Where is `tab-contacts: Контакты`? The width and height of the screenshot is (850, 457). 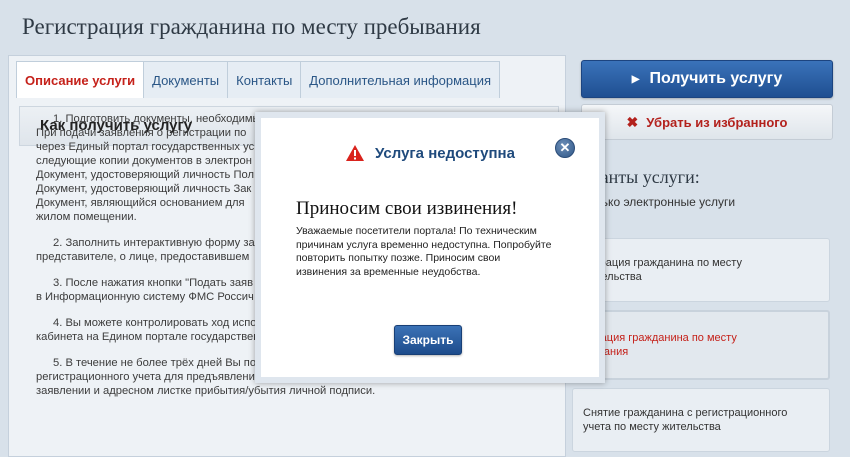 tab-contacts: Контакты is located at coordinates (264, 79).